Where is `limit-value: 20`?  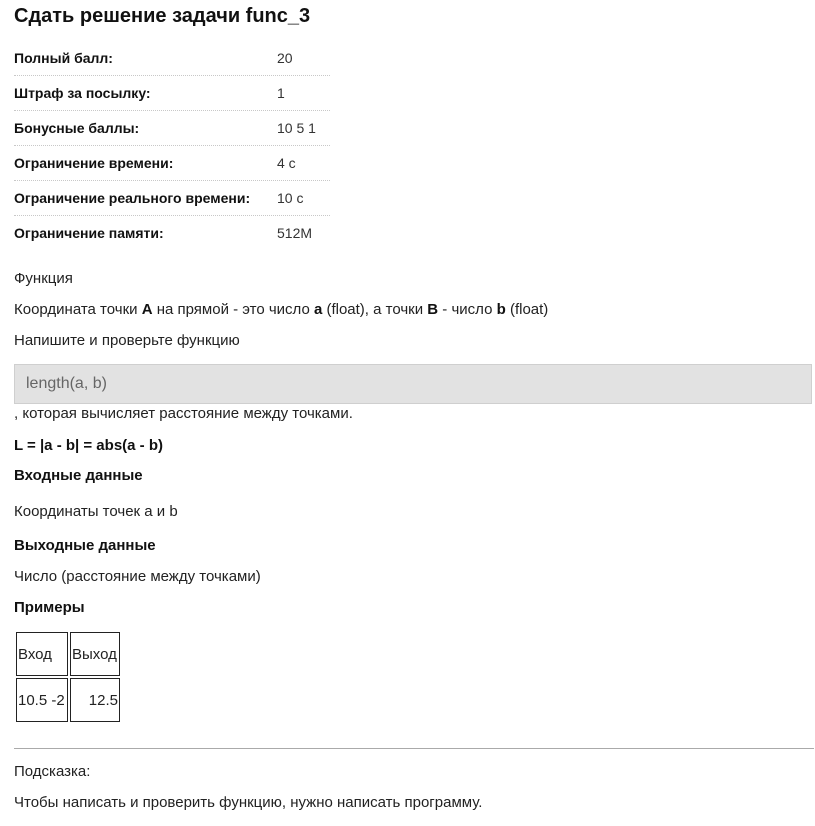
limit-value: 20 is located at coordinates (285, 58).